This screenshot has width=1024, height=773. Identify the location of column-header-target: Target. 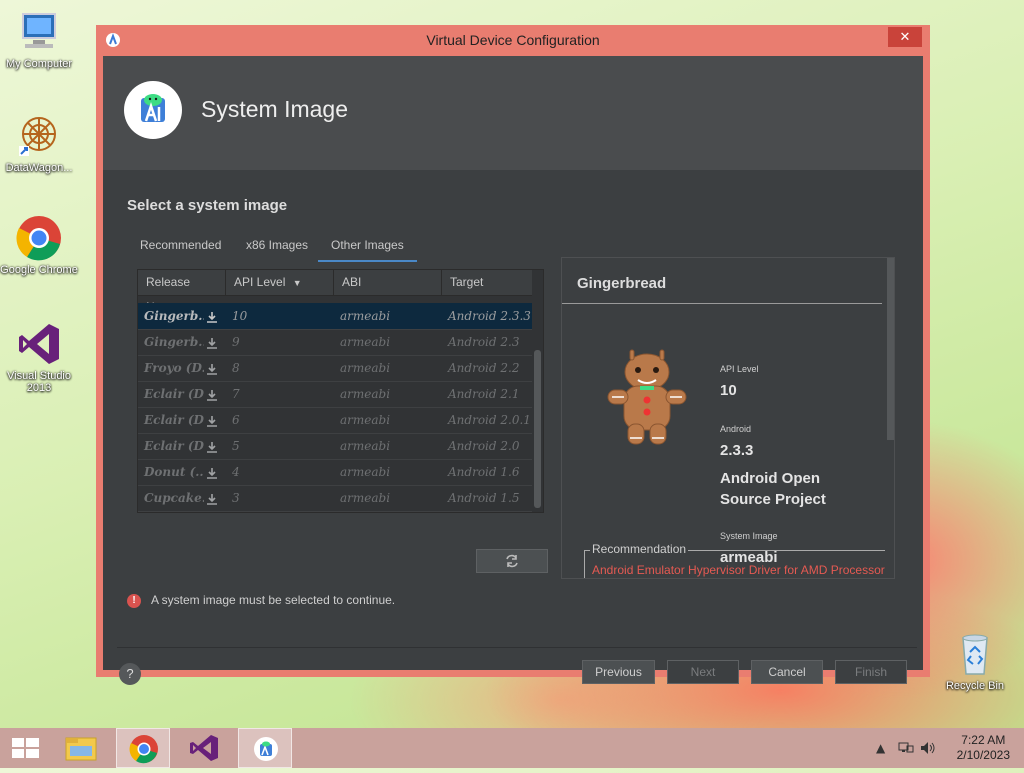
(487, 282).